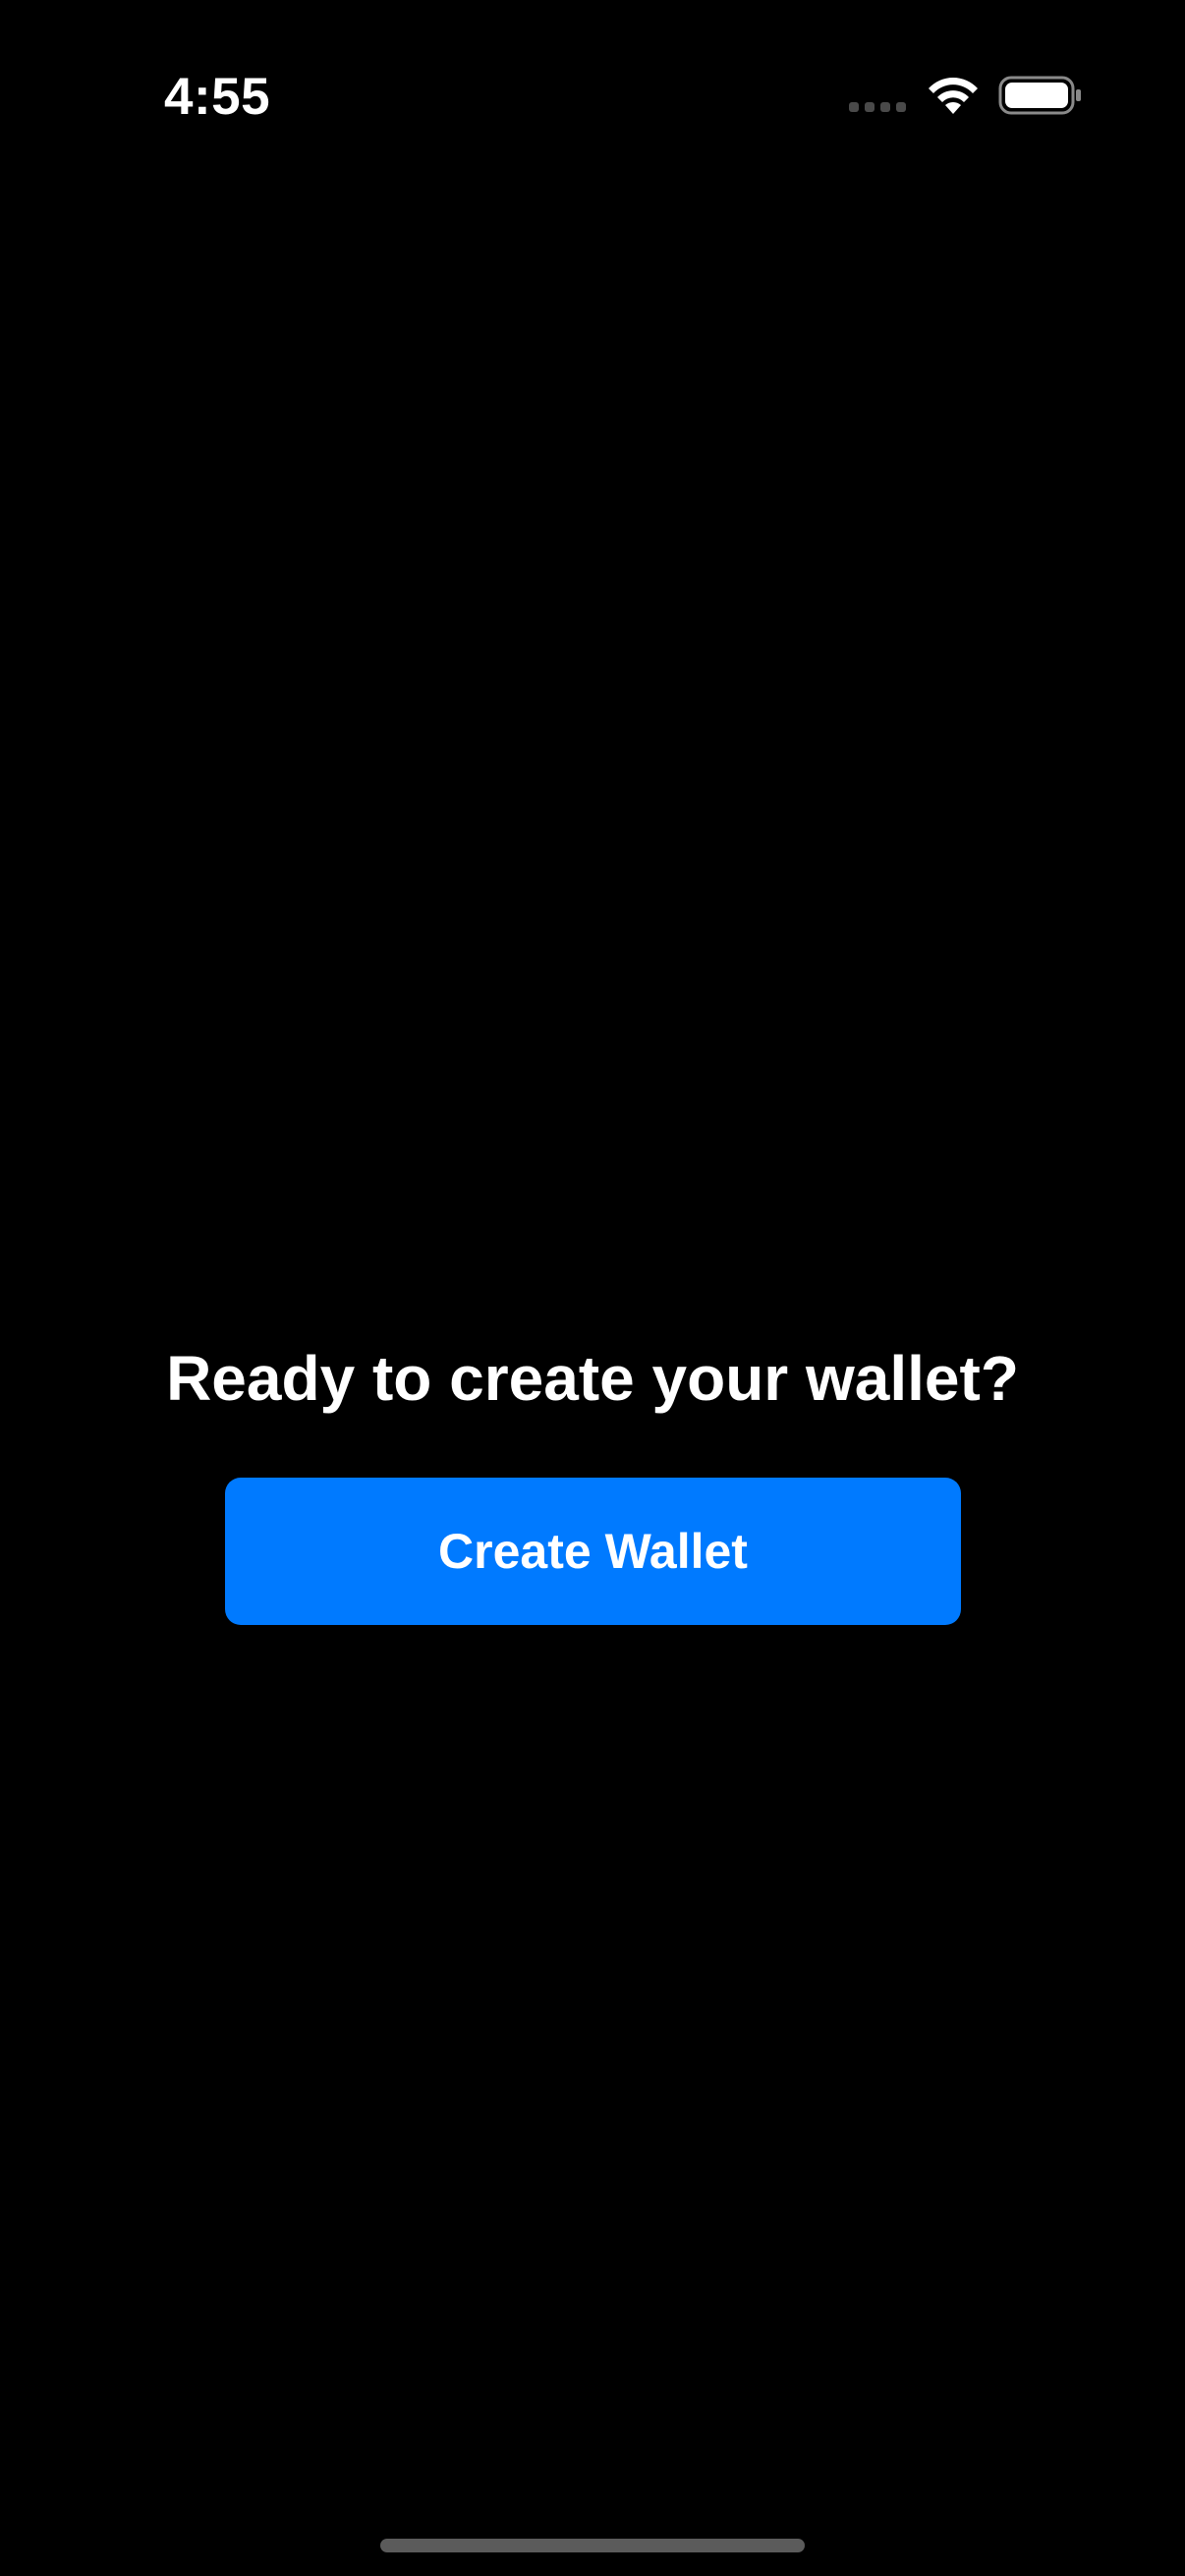 This screenshot has height=2576, width=1185. What do you see at coordinates (1040, 95) in the screenshot?
I see `battery-icon` at bounding box center [1040, 95].